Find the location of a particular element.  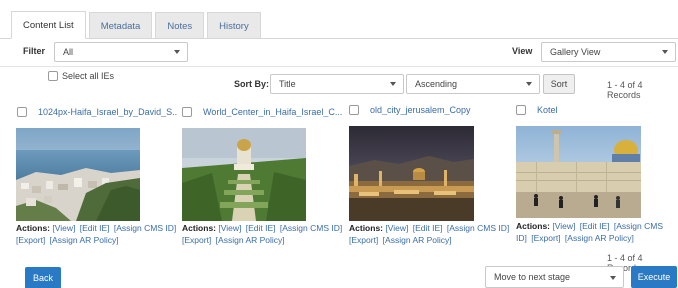

select-all-checkbox is located at coordinates (53, 76).